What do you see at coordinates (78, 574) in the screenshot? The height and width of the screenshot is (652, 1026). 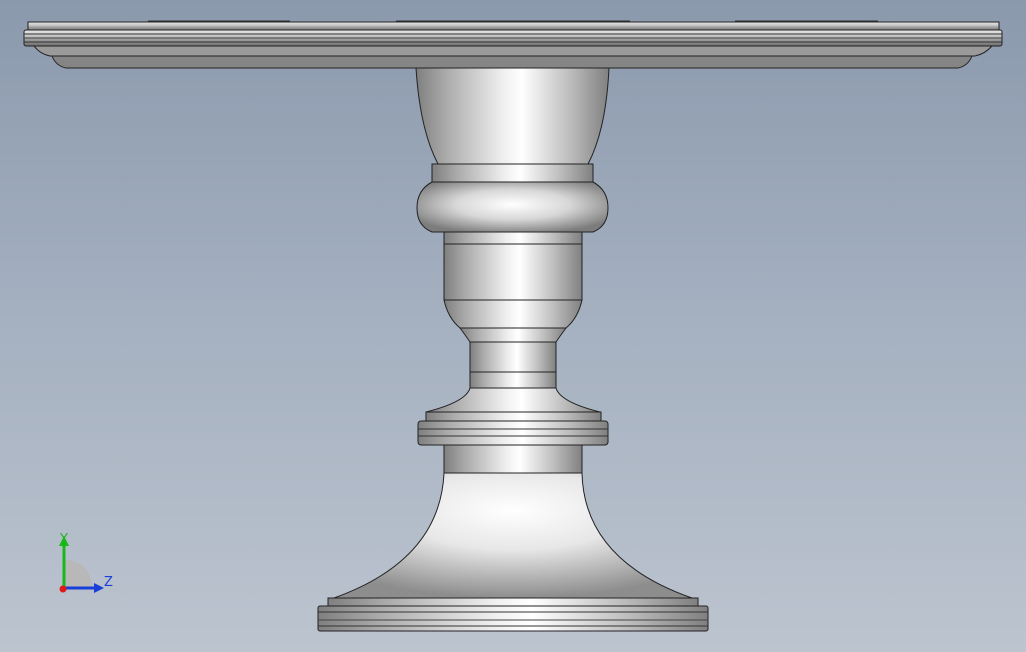 I see `triad-plane-shading` at bounding box center [78, 574].